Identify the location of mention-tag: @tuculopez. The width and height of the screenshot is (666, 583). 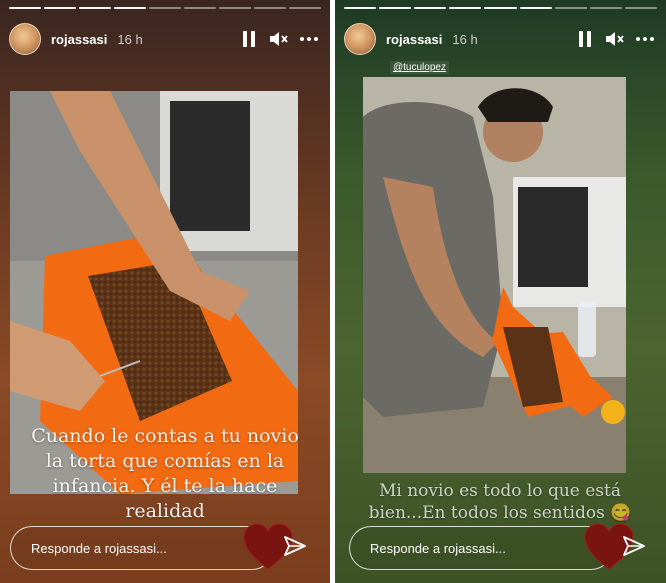
(419, 67).